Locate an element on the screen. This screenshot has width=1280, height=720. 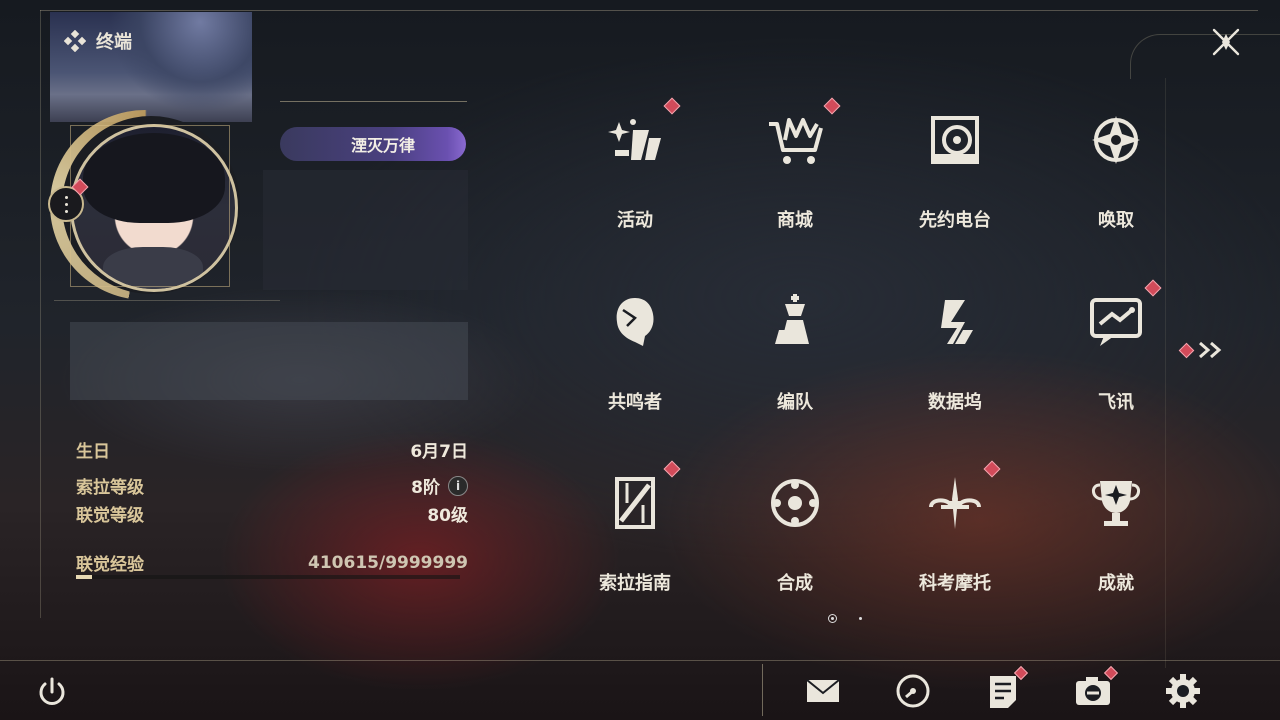
stat-label: 生日 is located at coordinates (93, 452).